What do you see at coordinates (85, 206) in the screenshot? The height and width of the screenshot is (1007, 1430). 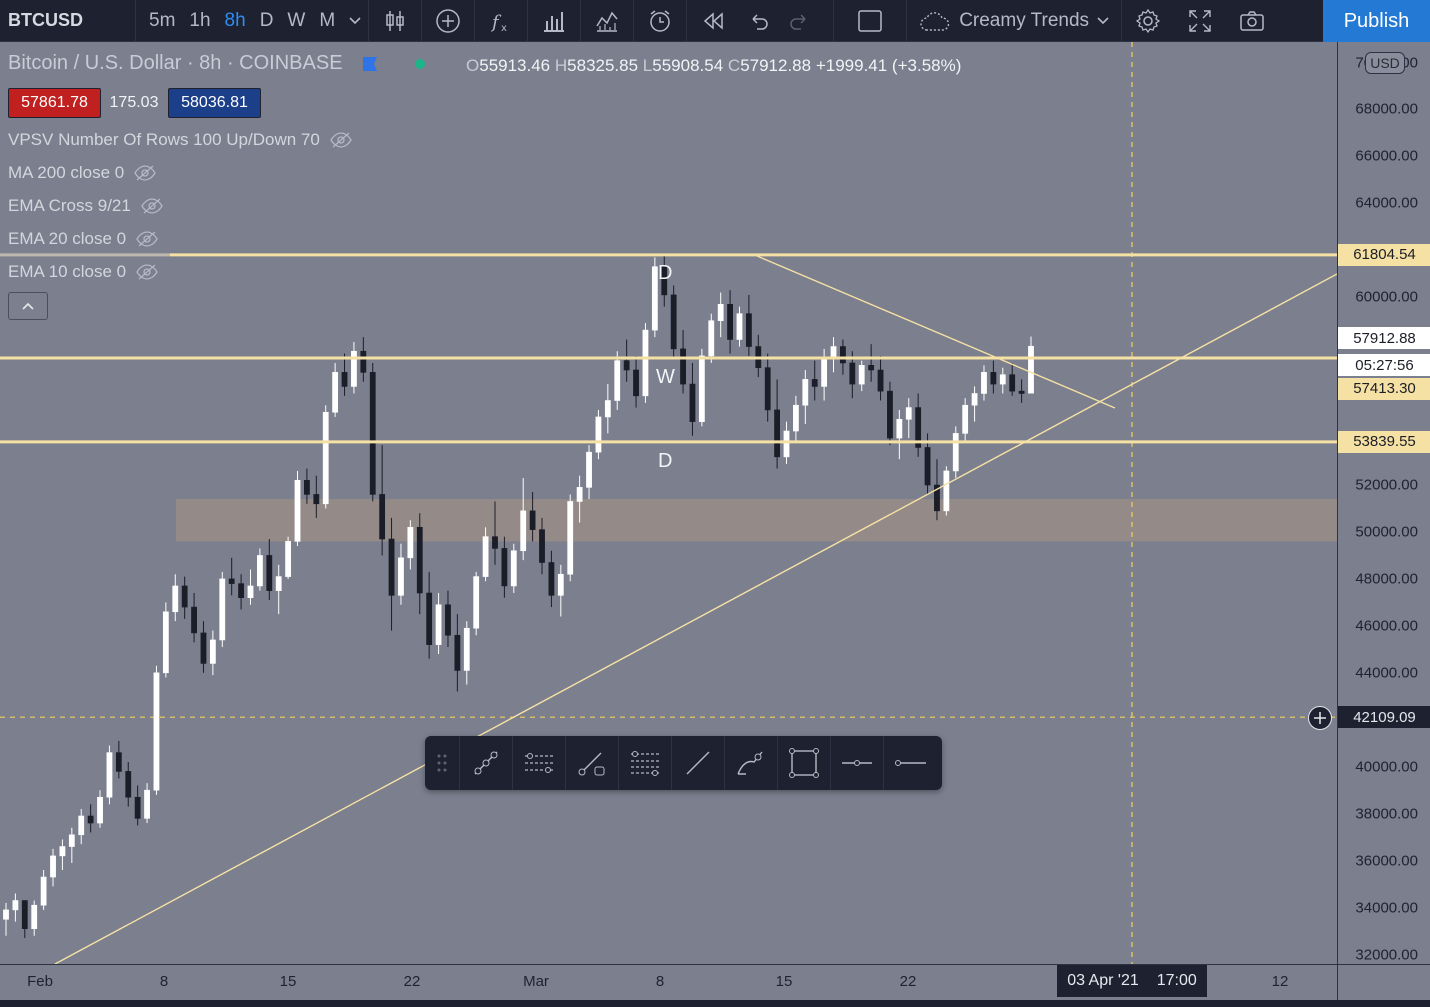 I see `indicator-row: EMA Cross 9/21` at bounding box center [85, 206].